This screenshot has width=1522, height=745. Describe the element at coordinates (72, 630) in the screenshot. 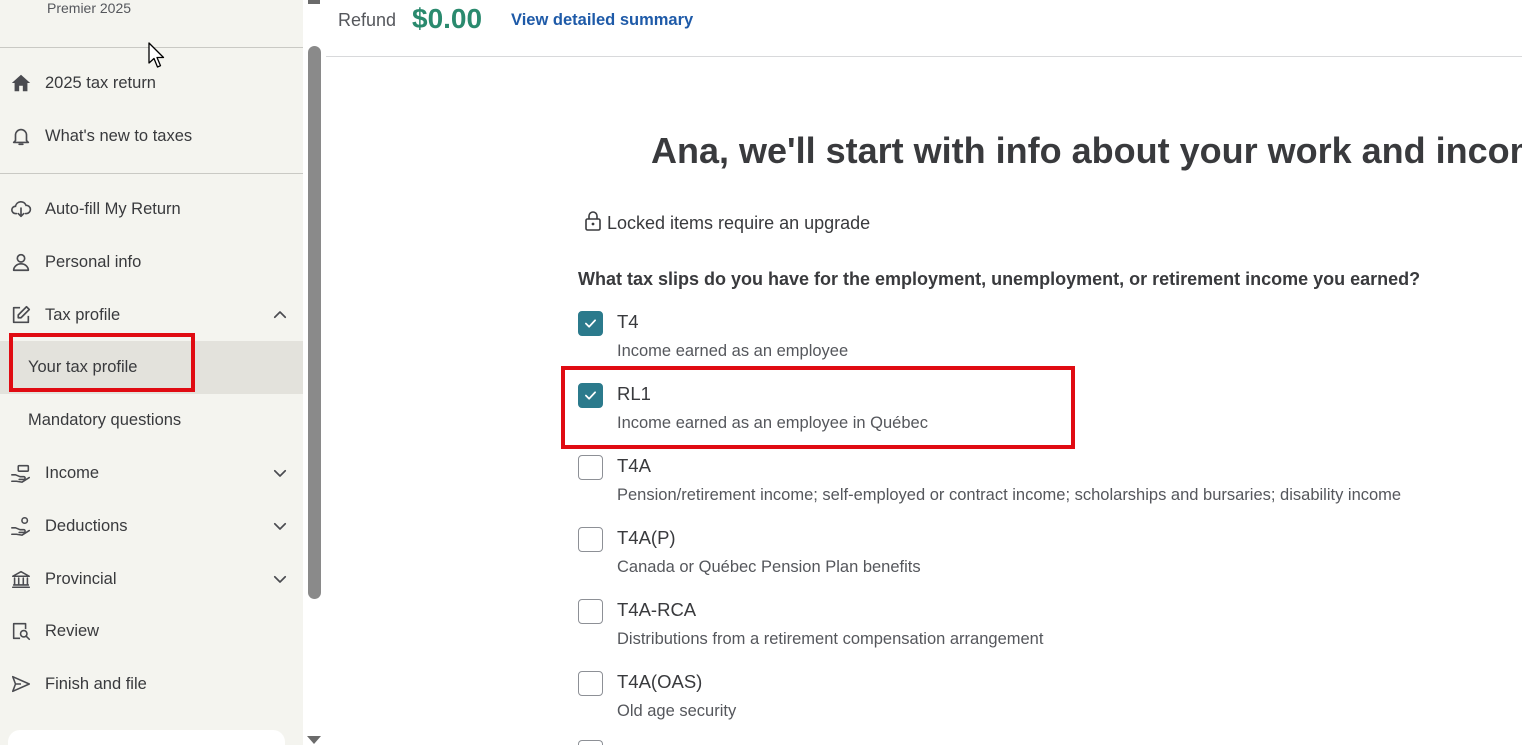

I see `sidebar-item-label: Review` at that location.